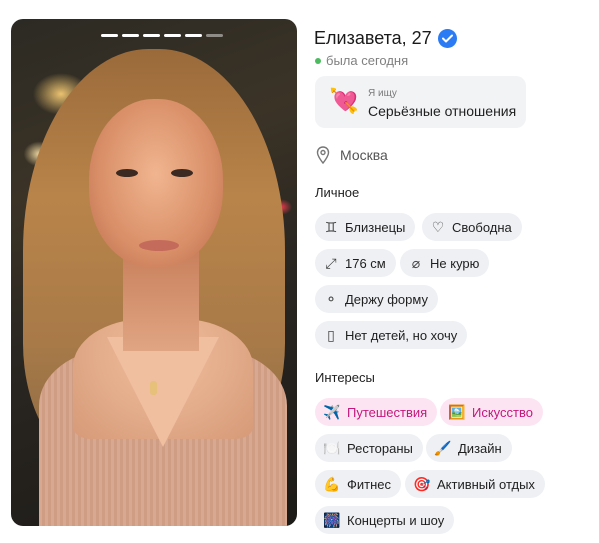 Image resolution: width=600 pixels, height=544 pixels. I want to click on chip-label: Держу форму, so click(386, 299).